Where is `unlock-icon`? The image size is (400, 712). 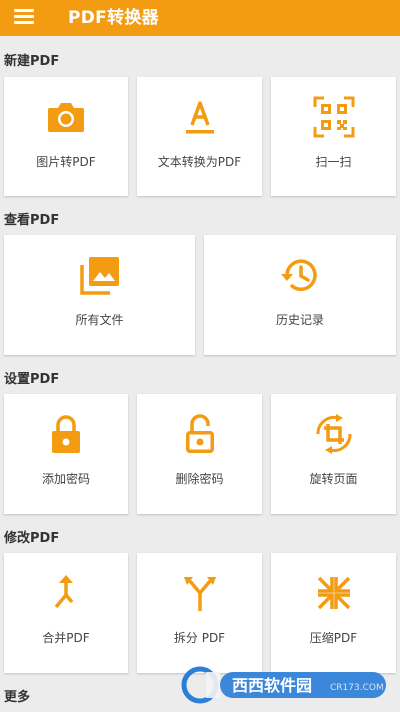 unlock-icon is located at coordinates (199, 433).